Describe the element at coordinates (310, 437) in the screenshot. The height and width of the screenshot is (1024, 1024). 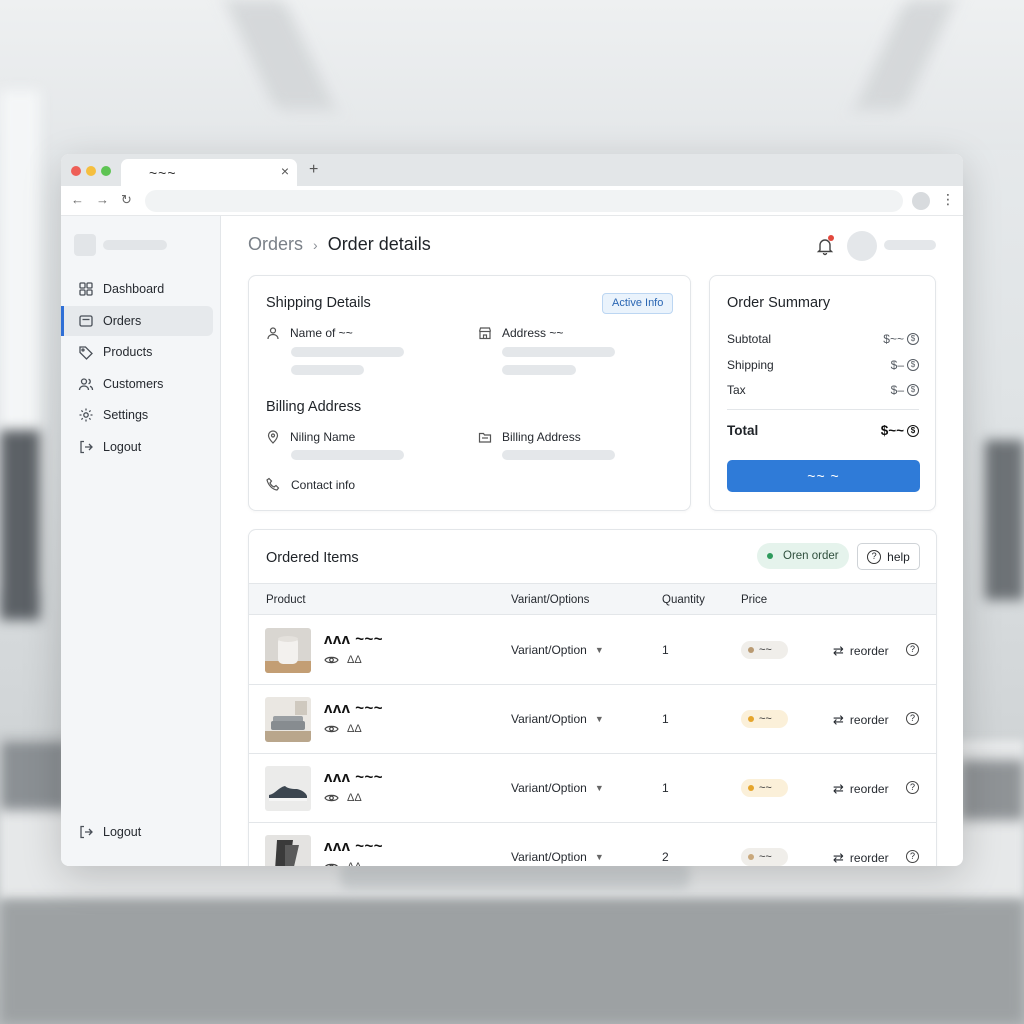
I see `billing-name-field: Niling Name` at that location.